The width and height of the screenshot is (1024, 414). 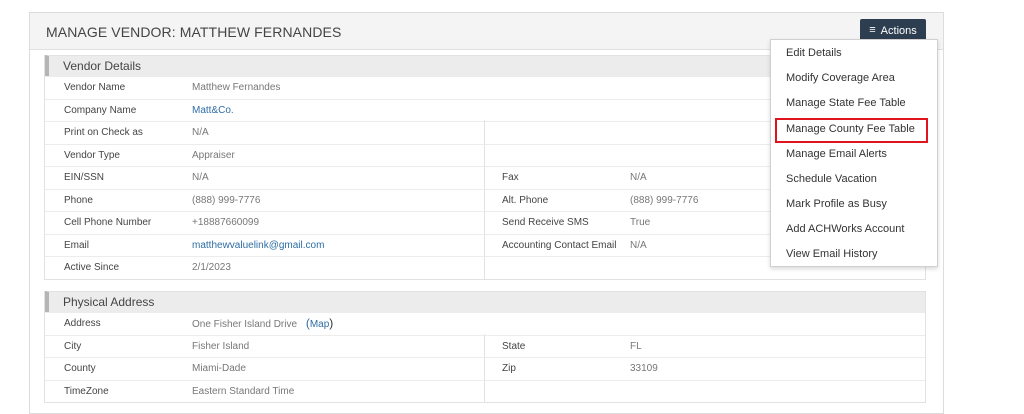 I want to click on field-label: Cell Phone Number, so click(x=108, y=222).